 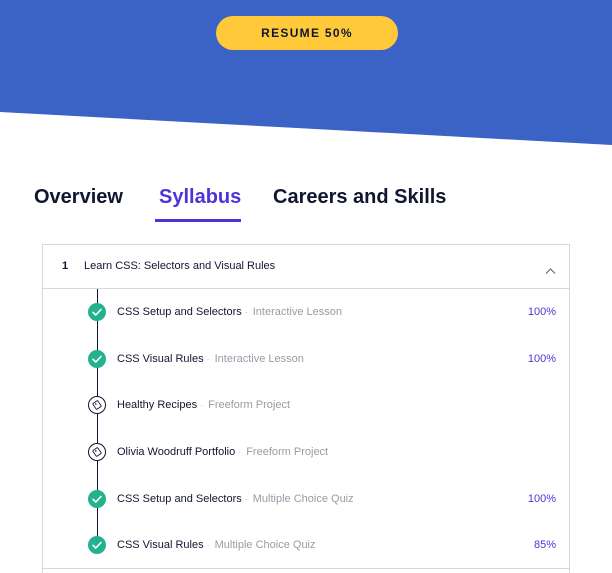 What do you see at coordinates (544, 545) in the screenshot?
I see `lesson-progress: 85%` at bounding box center [544, 545].